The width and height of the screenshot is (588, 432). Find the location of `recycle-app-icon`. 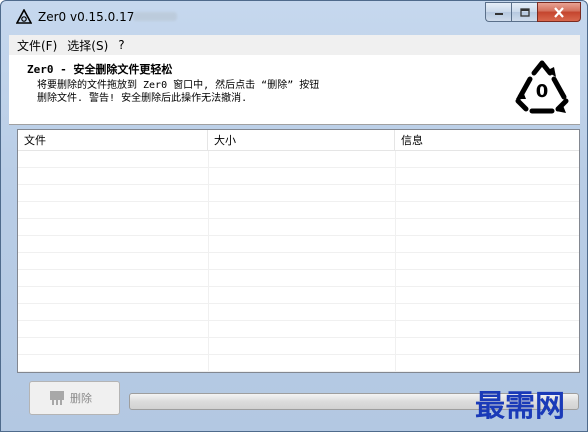

recycle-app-icon is located at coordinates (24, 16).